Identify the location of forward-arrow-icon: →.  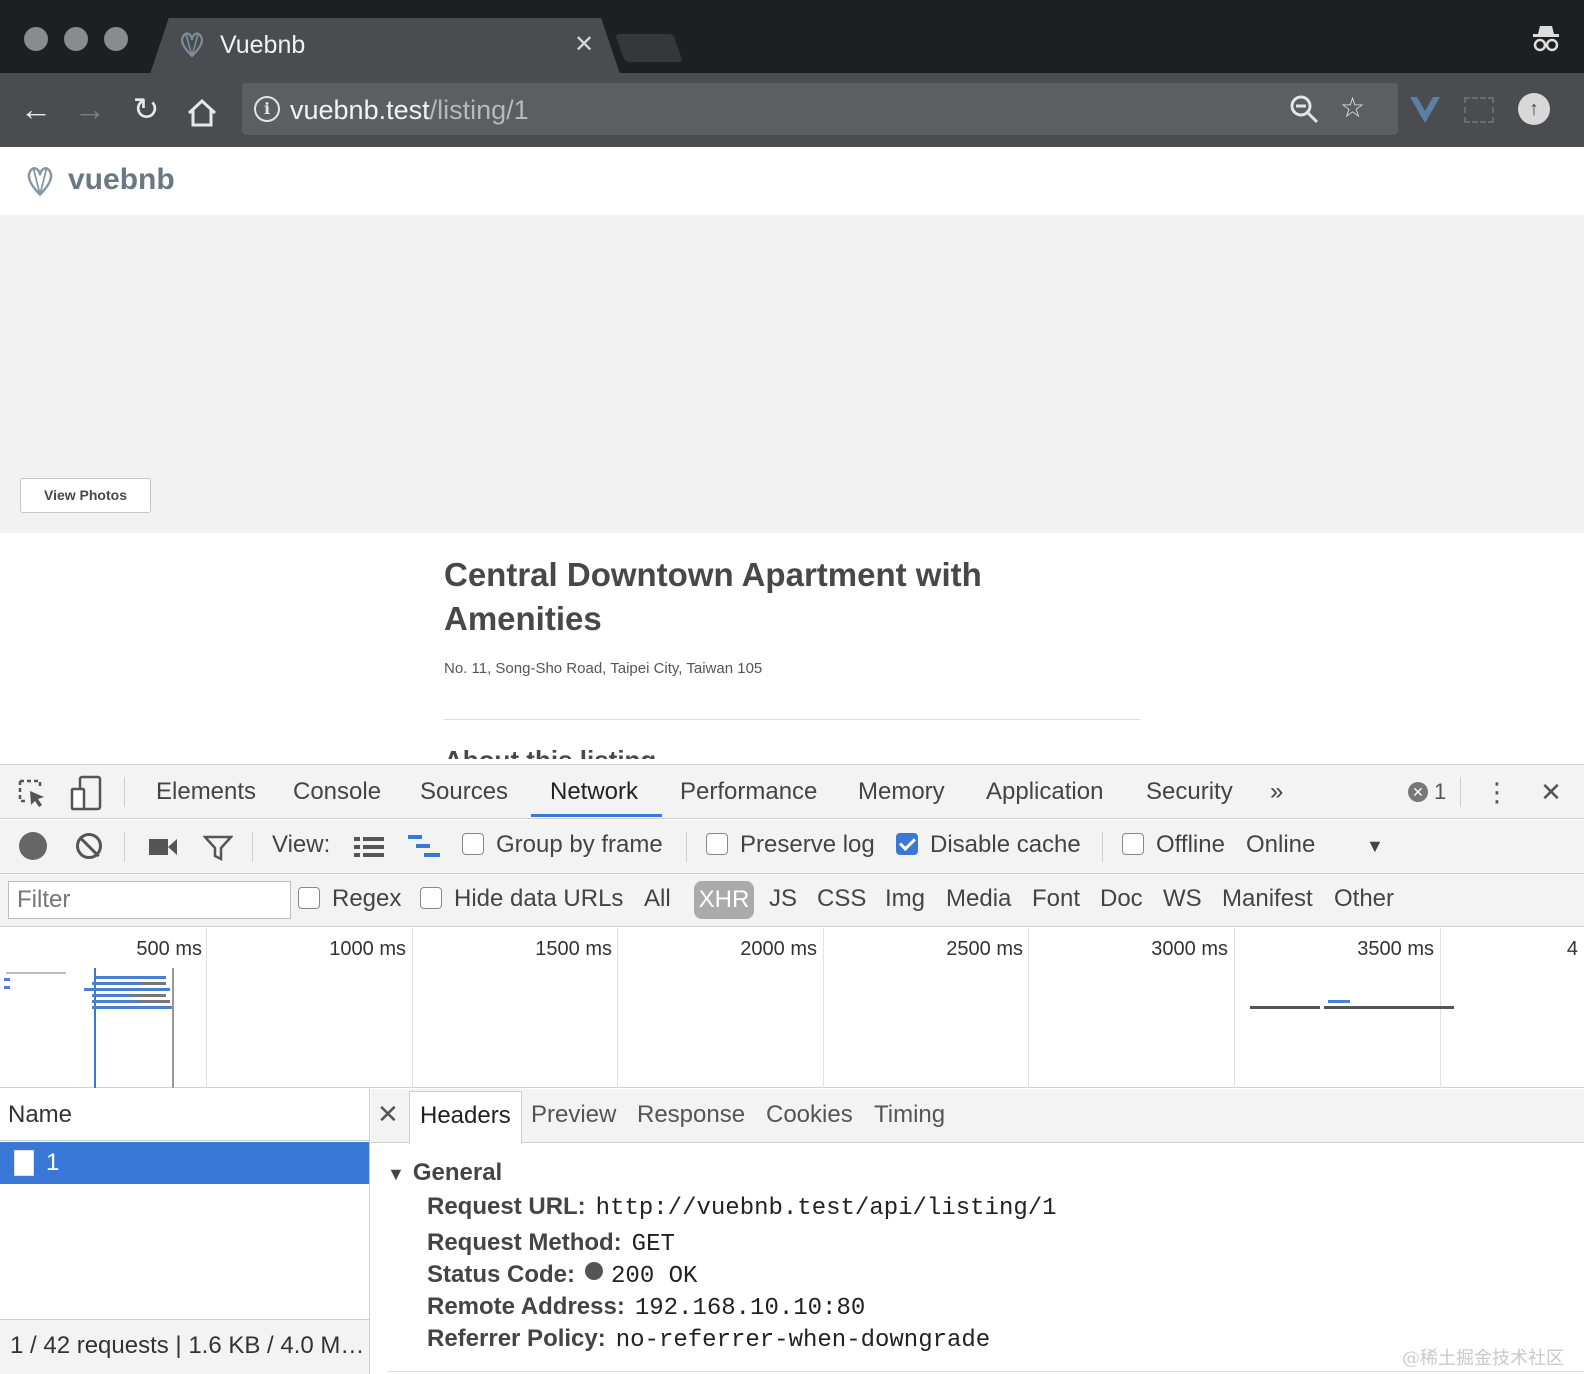
(90, 109).